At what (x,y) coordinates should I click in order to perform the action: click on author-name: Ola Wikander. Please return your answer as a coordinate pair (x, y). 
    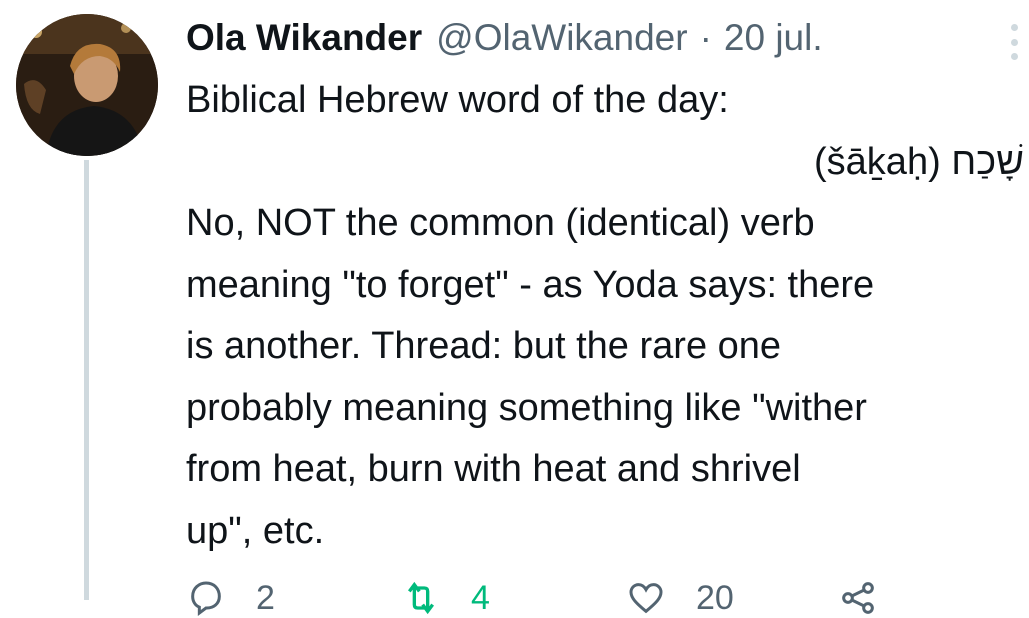
    Looking at the image, I should click on (304, 38).